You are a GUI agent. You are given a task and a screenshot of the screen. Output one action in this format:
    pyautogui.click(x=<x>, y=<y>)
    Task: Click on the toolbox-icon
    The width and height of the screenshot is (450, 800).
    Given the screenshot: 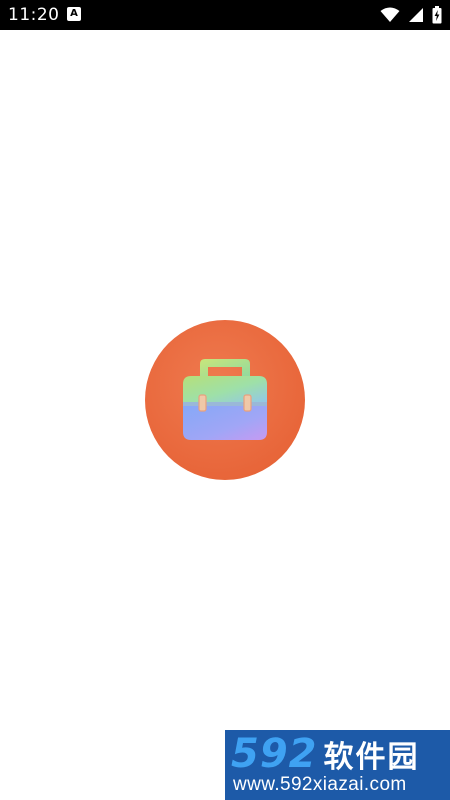 What is the action you would take?
    pyautogui.click(x=225, y=399)
    